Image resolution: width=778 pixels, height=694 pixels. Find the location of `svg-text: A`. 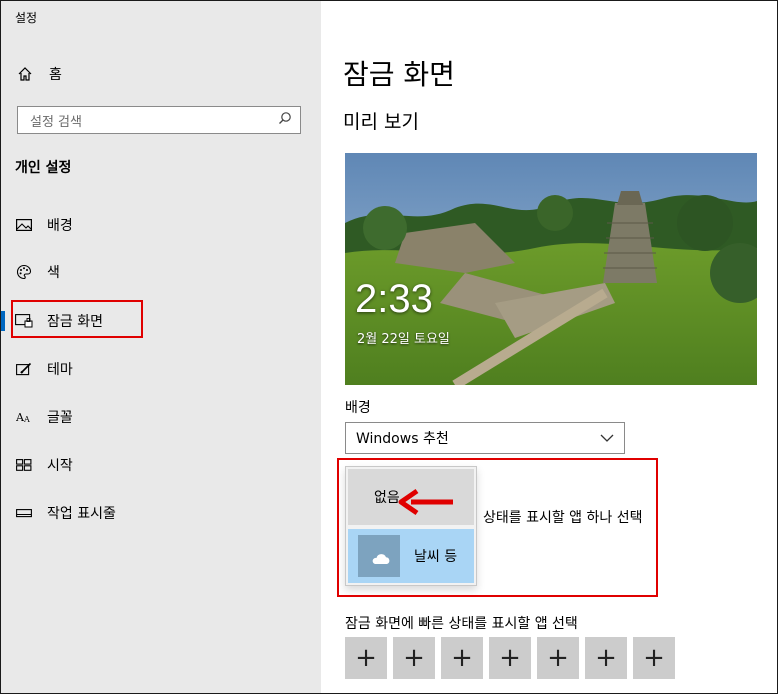

svg-text: A is located at coordinates (26, 419).